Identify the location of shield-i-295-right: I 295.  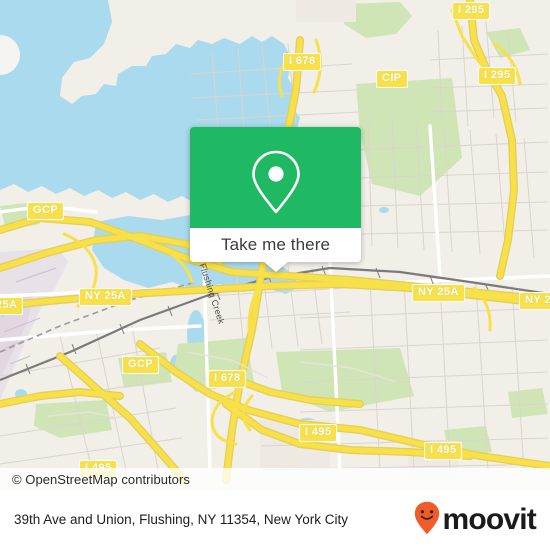
(497, 76).